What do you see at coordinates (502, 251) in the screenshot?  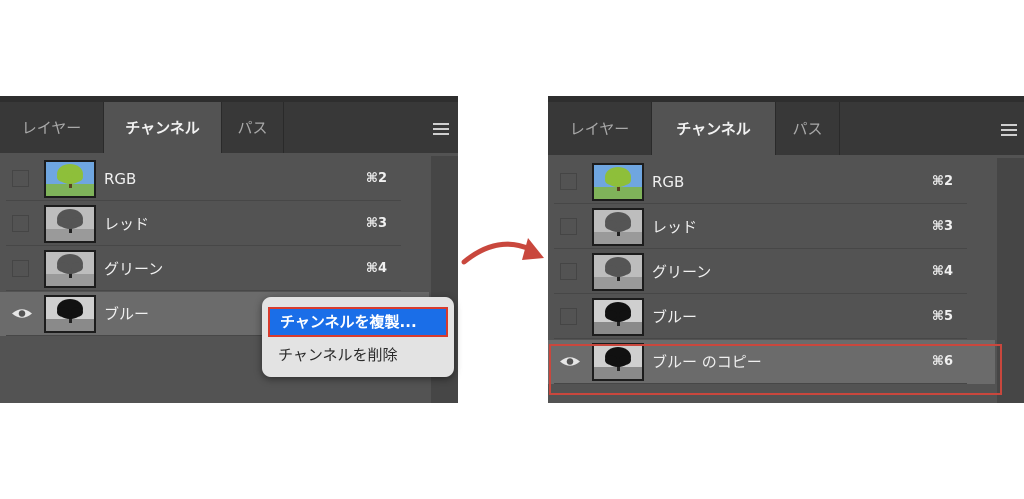 I see `arrow-right-icon` at bounding box center [502, 251].